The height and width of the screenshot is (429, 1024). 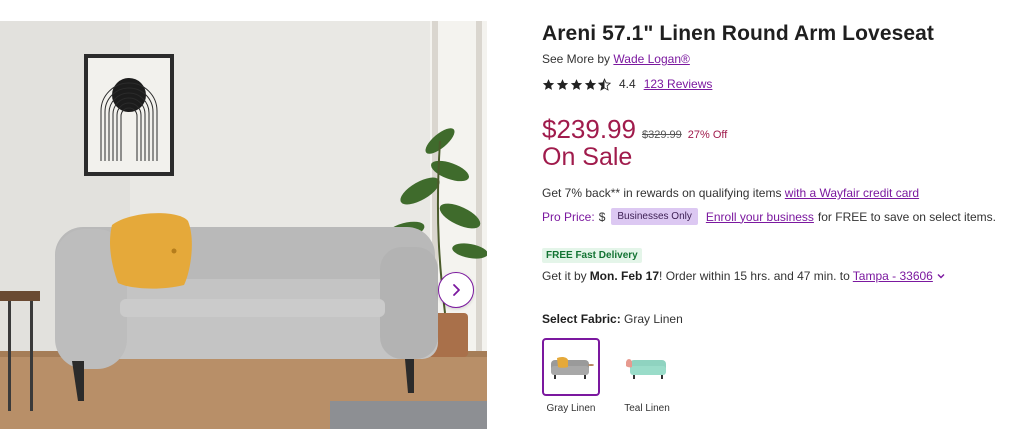 I want to click on rating-stars, so click(x=576, y=84).